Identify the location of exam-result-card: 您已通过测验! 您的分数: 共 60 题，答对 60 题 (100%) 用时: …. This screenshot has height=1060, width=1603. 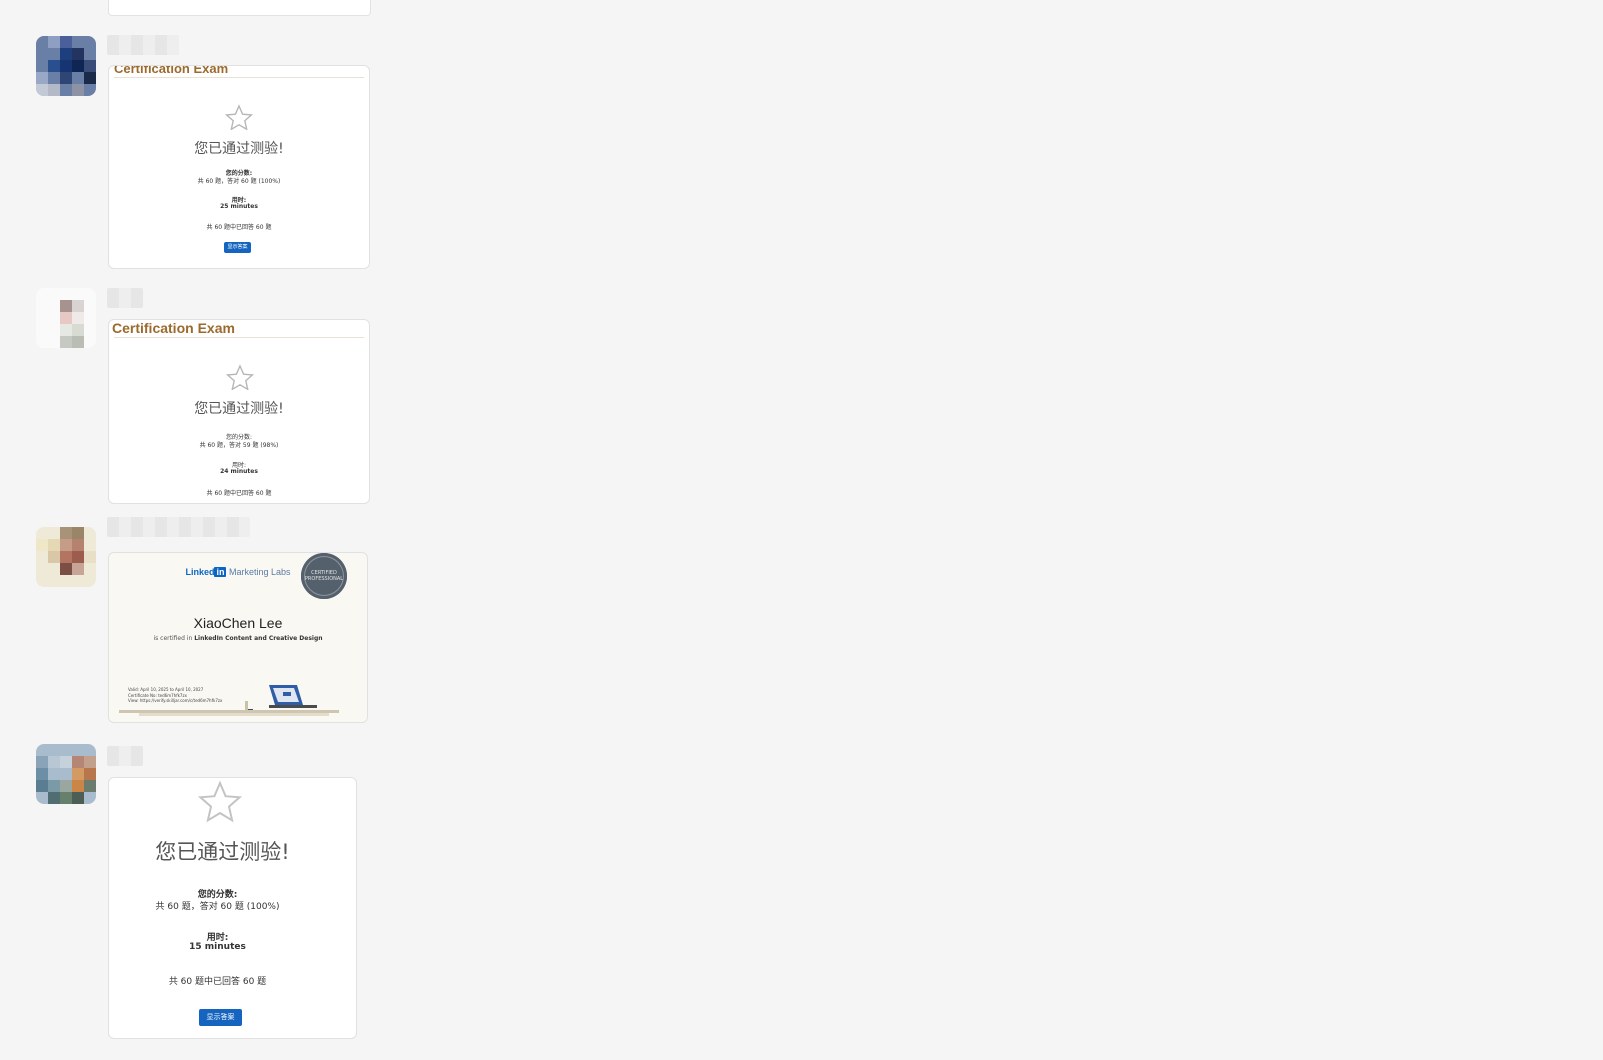
(232, 908).